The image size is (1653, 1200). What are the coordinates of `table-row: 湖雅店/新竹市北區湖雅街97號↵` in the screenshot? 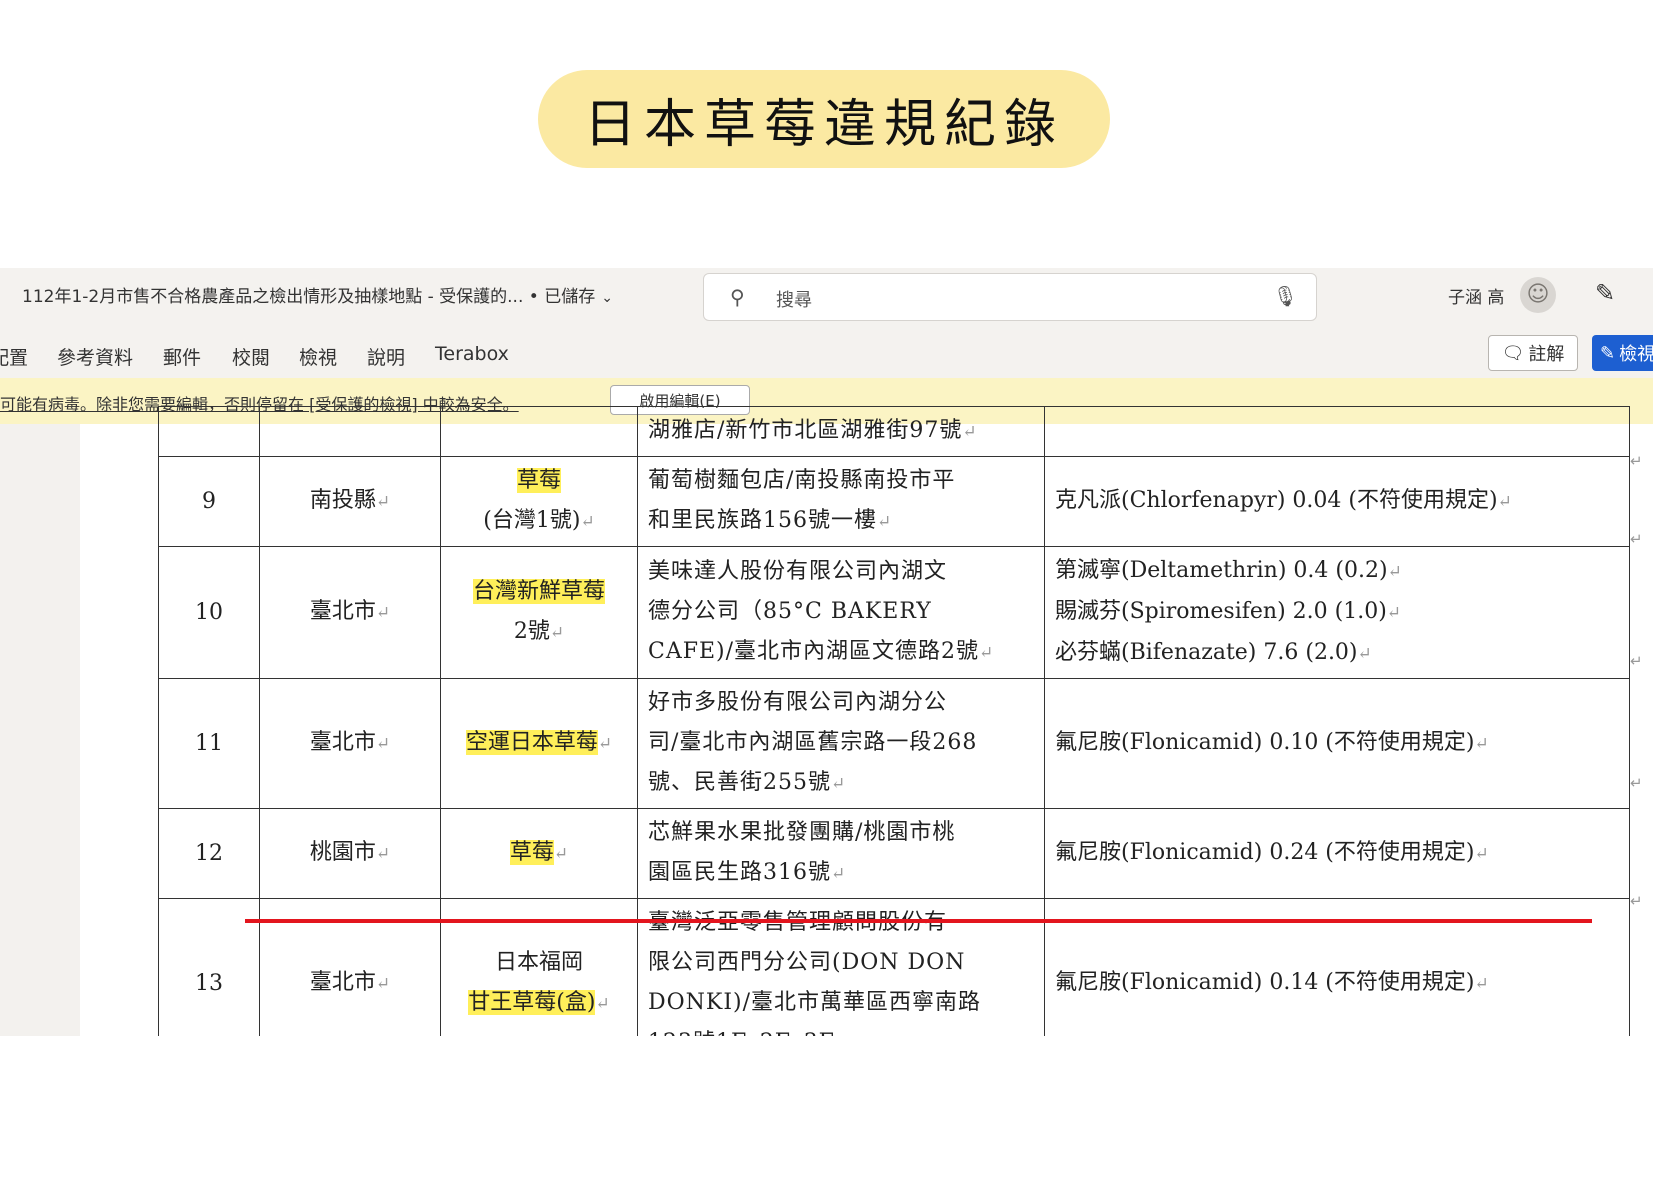 It's located at (894, 431).